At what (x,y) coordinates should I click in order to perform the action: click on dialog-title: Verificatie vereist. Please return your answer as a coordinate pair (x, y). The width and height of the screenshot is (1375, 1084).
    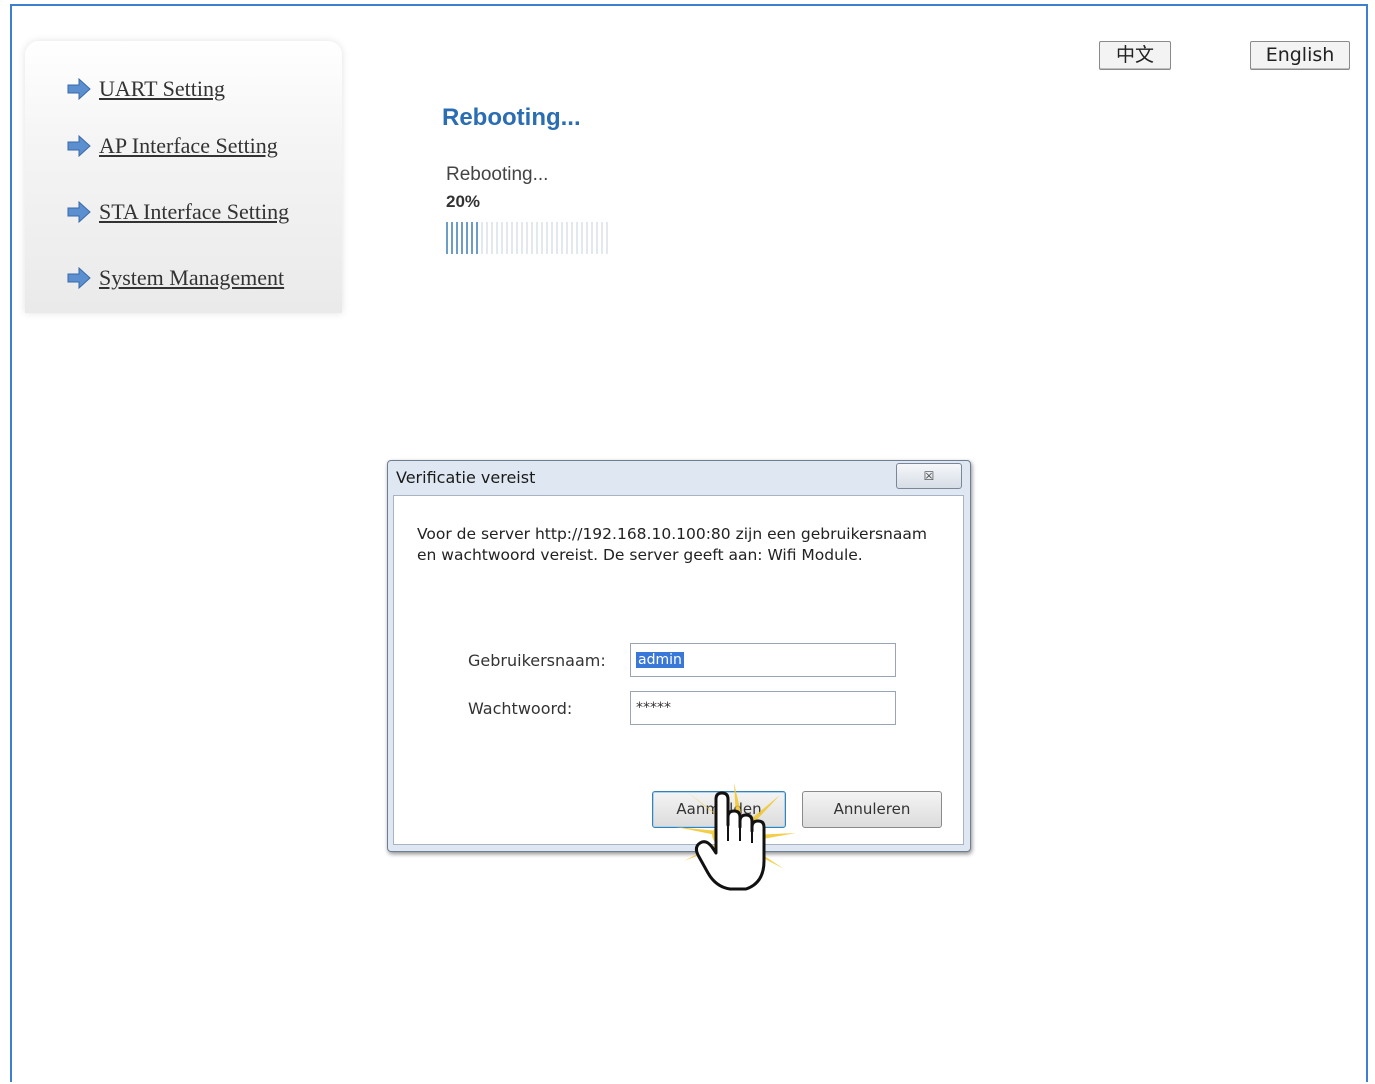
    Looking at the image, I should click on (466, 477).